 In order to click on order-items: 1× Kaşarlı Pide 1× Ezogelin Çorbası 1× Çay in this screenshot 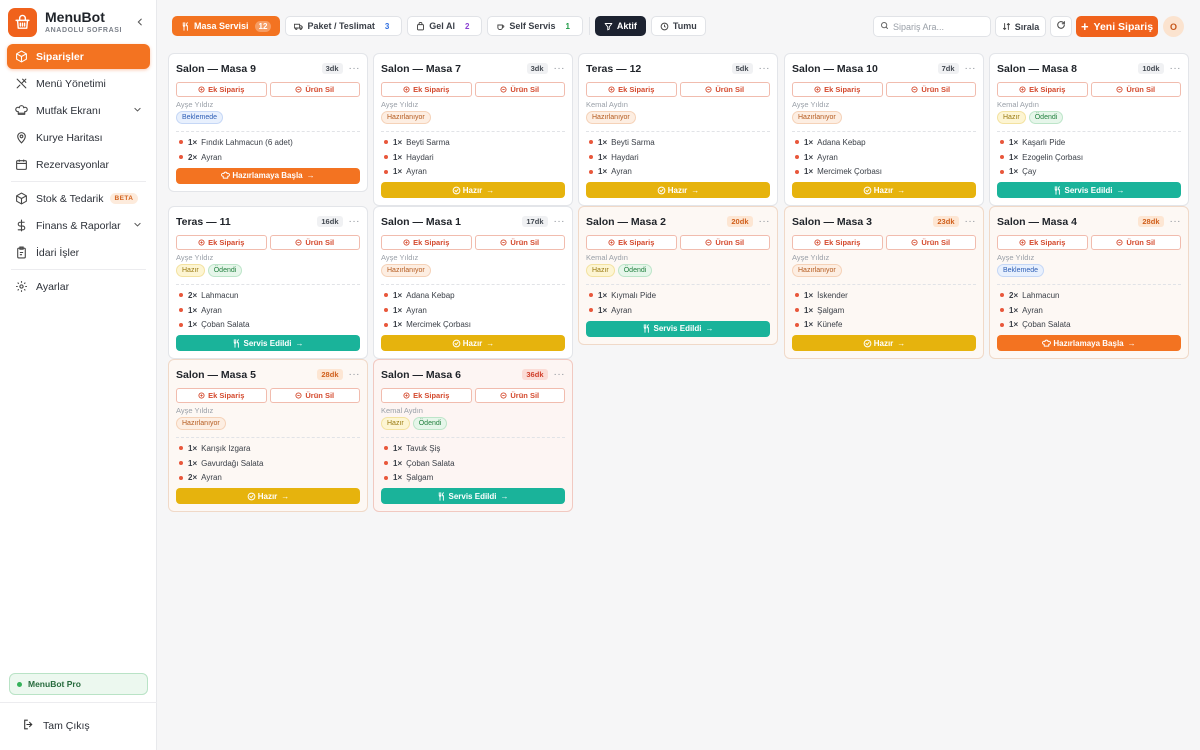, I will do `click(1089, 157)`.